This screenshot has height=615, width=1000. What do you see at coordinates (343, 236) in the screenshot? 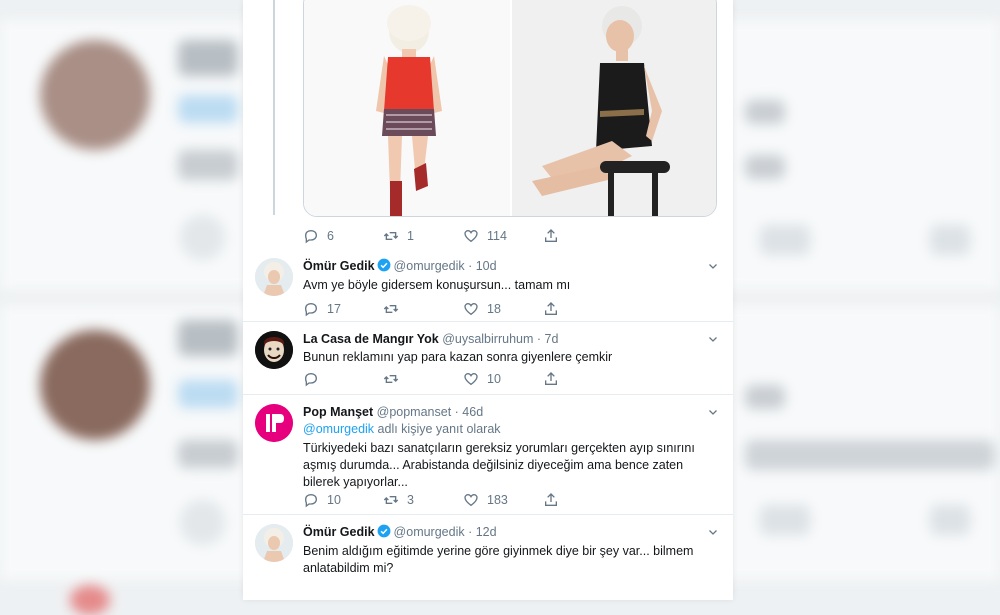
I see `reply-button: 6` at bounding box center [343, 236].